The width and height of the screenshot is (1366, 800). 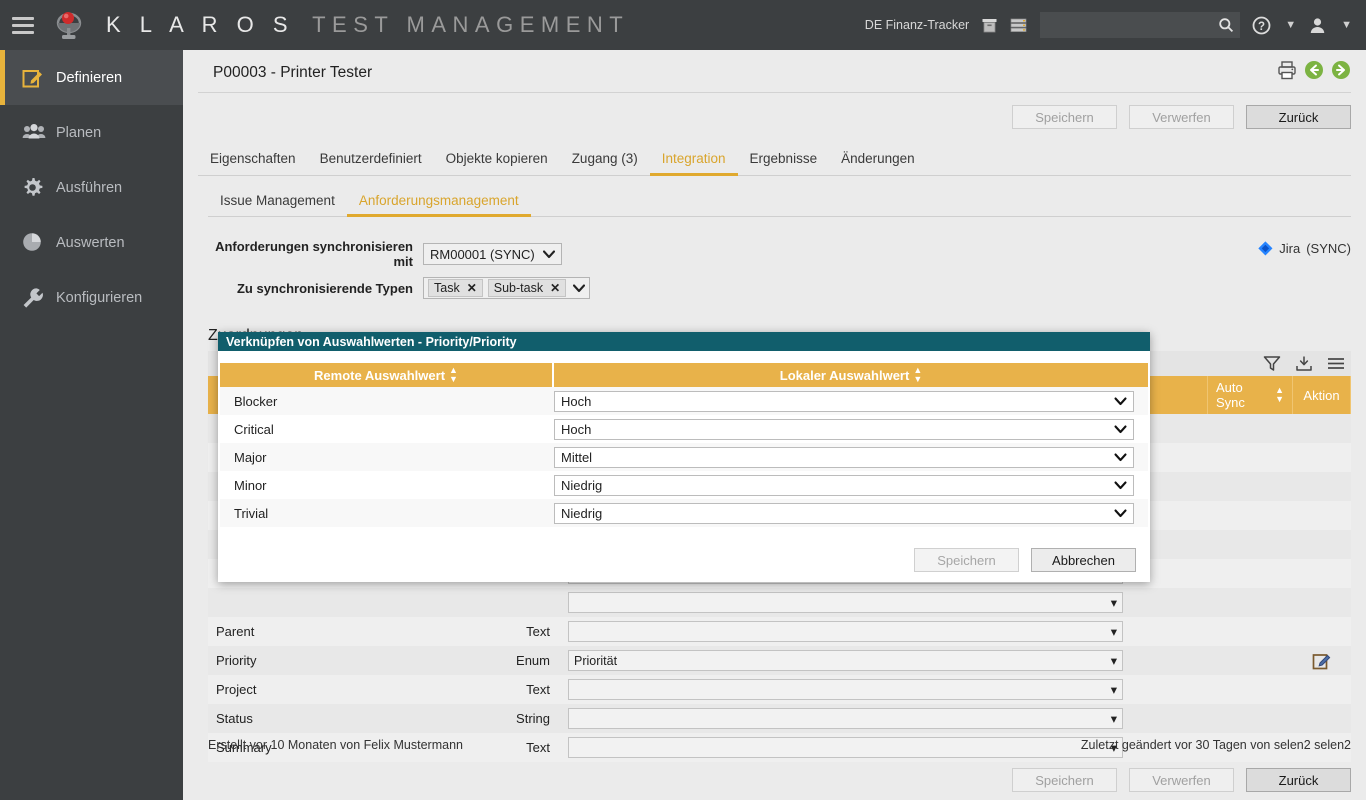 I want to click on tab-integration: Integration, so click(x=693, y=160).